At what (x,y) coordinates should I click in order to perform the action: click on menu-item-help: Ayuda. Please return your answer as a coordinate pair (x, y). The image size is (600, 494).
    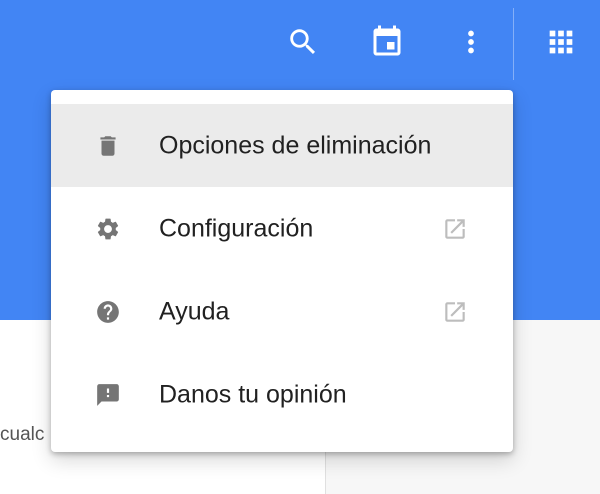
    Looking at the image, I should click on (282, 311).